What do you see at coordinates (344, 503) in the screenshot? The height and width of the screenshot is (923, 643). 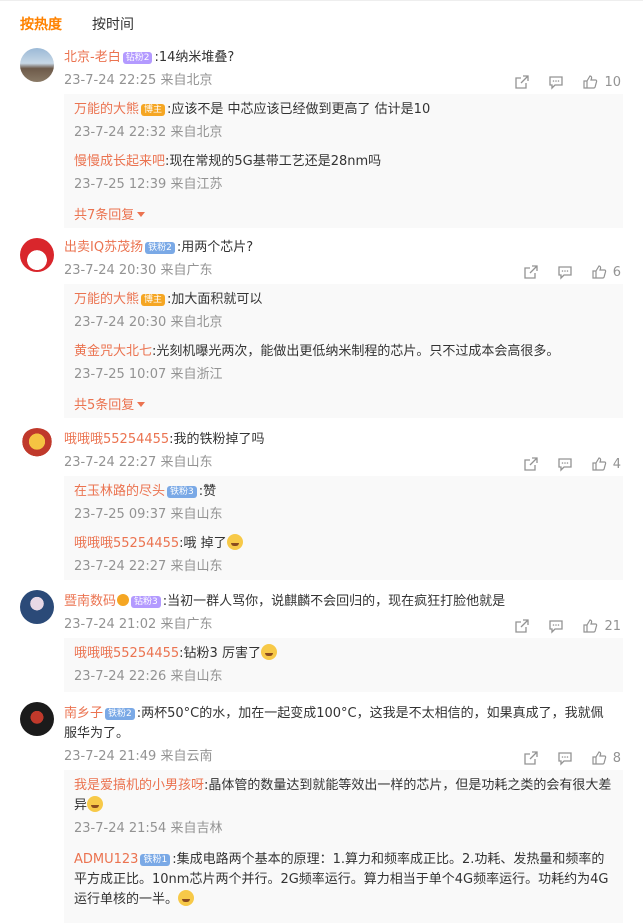 I see `reply: 在玉林路的尽头 铁粉3:赞 23-7-25 09:37 来自山东` at bounding box center [344, 503].